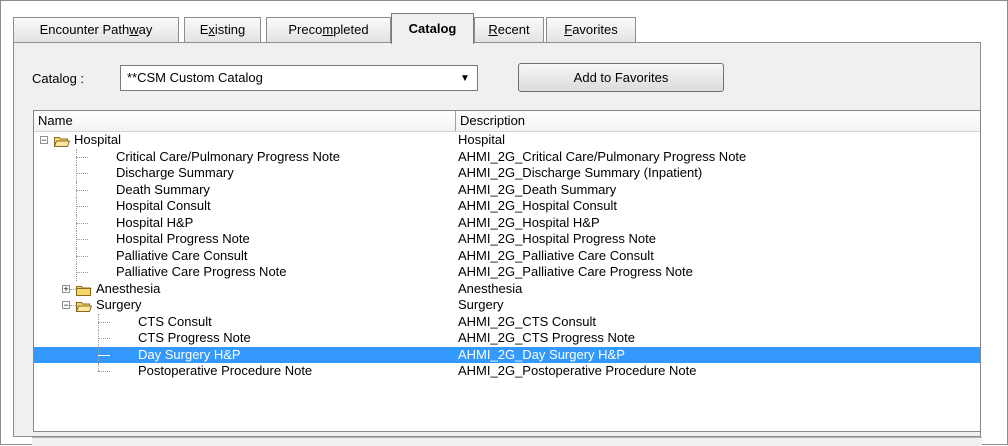 Image resolution: width=1008 pixels, height=446 pixels. Describe the element at coordinates (119, 304) in the screenshot. I see `item-name: Surgery` at that location.